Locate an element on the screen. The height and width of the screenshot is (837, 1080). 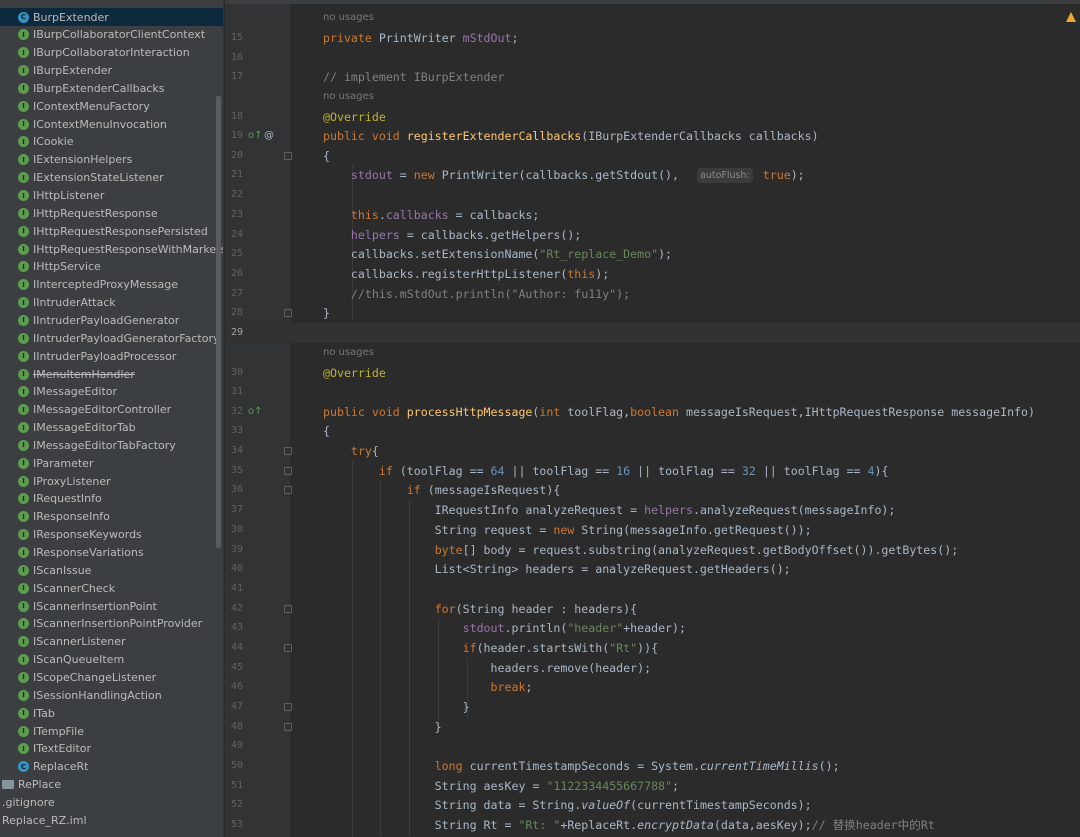
tree-item-iparameter: I IParameter is located at coordinates (111, 463).